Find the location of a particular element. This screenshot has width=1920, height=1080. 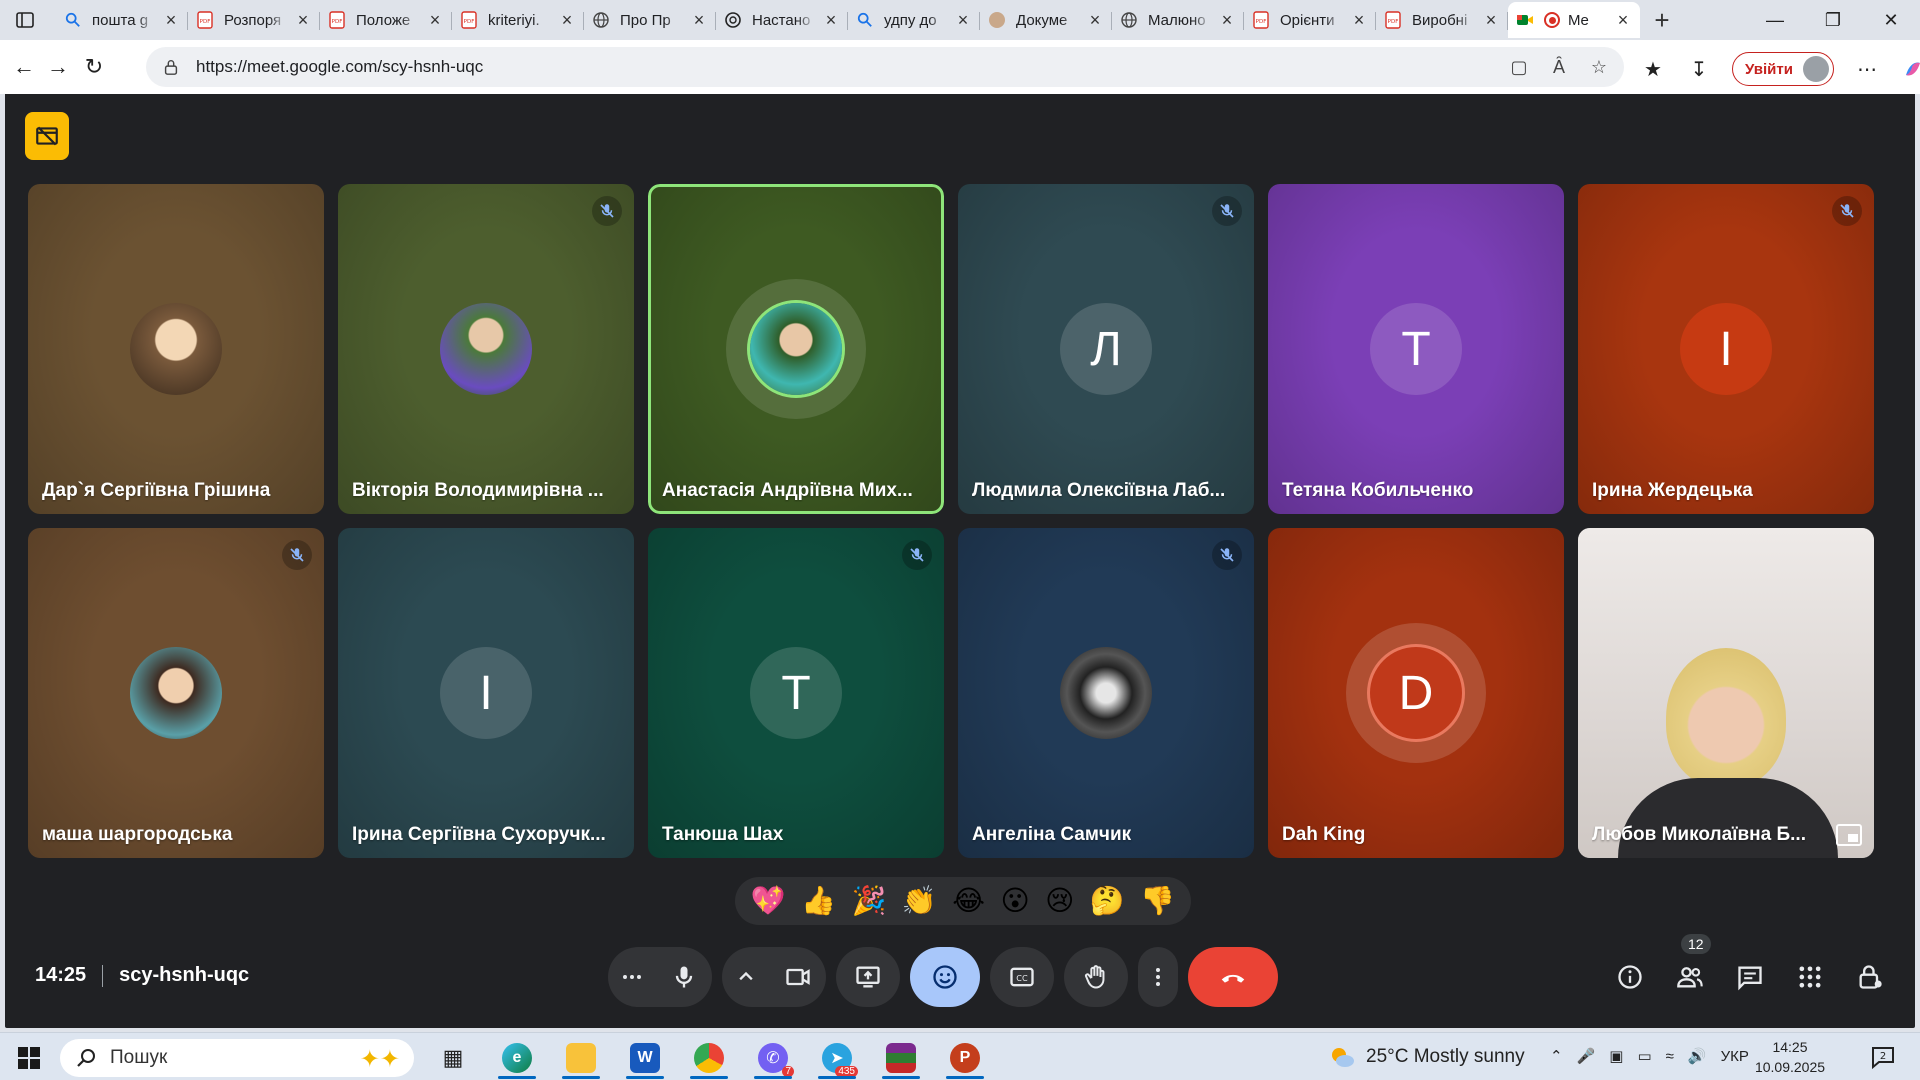

taskbar-edge: e is located at coordinates (517, 1058).